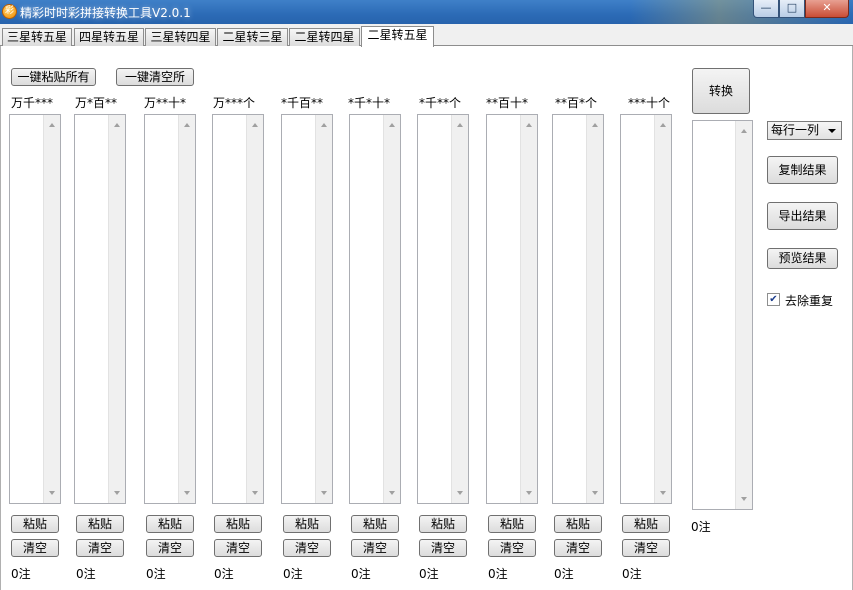 The width and height of the screenshot is (853, 590). Describe the element at coordinates (100, 548) in the screenshot. I see `clear-button-wanbai: 清空` at that location.